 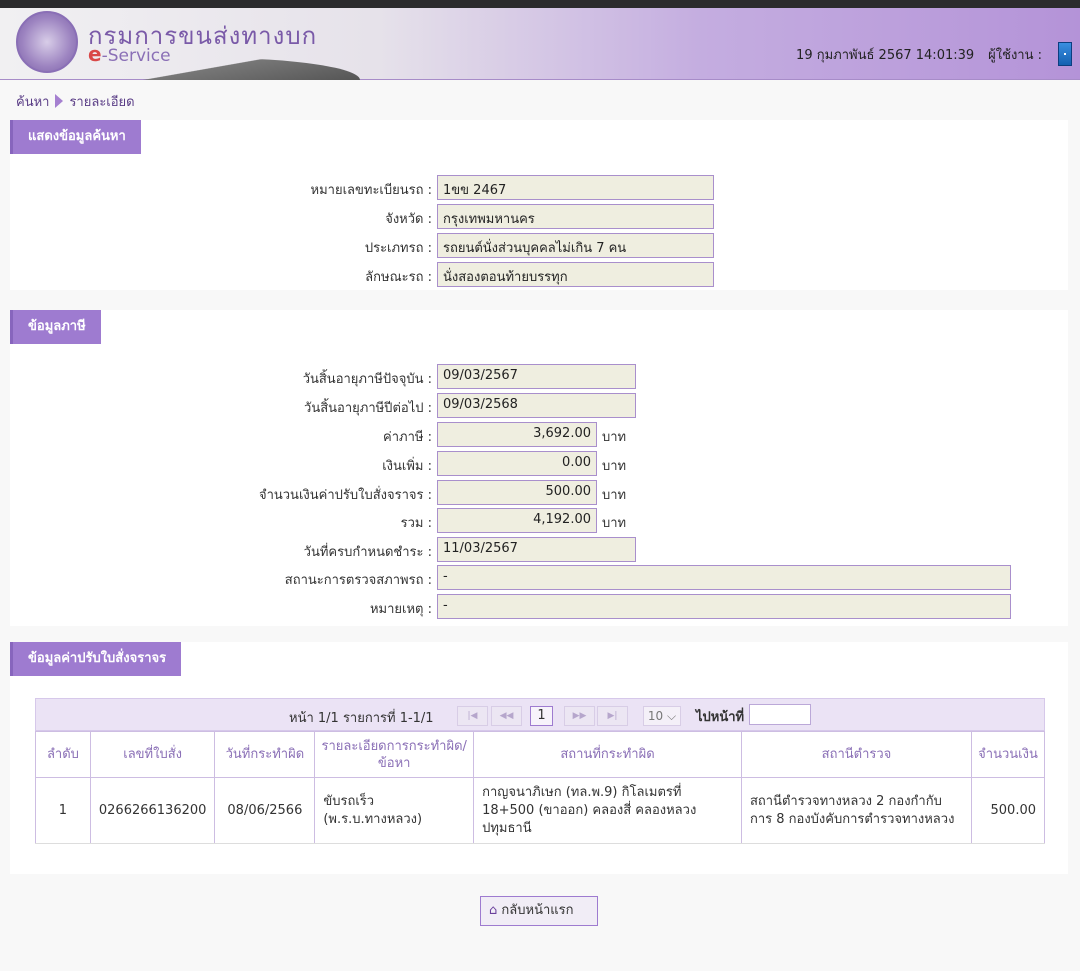 I want to click on form-row: ลักษณะรถ : นั่งสองตอนท้ายบรรทุก, so click(x=540, y=274).